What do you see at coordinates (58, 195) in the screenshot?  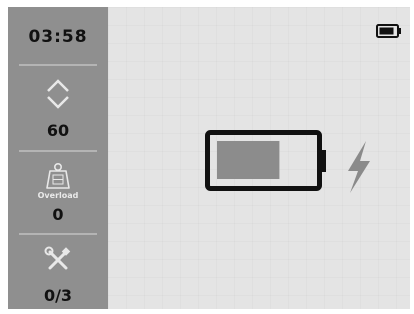 I see `weight-label: Overload` at bounding box center [58, 195].